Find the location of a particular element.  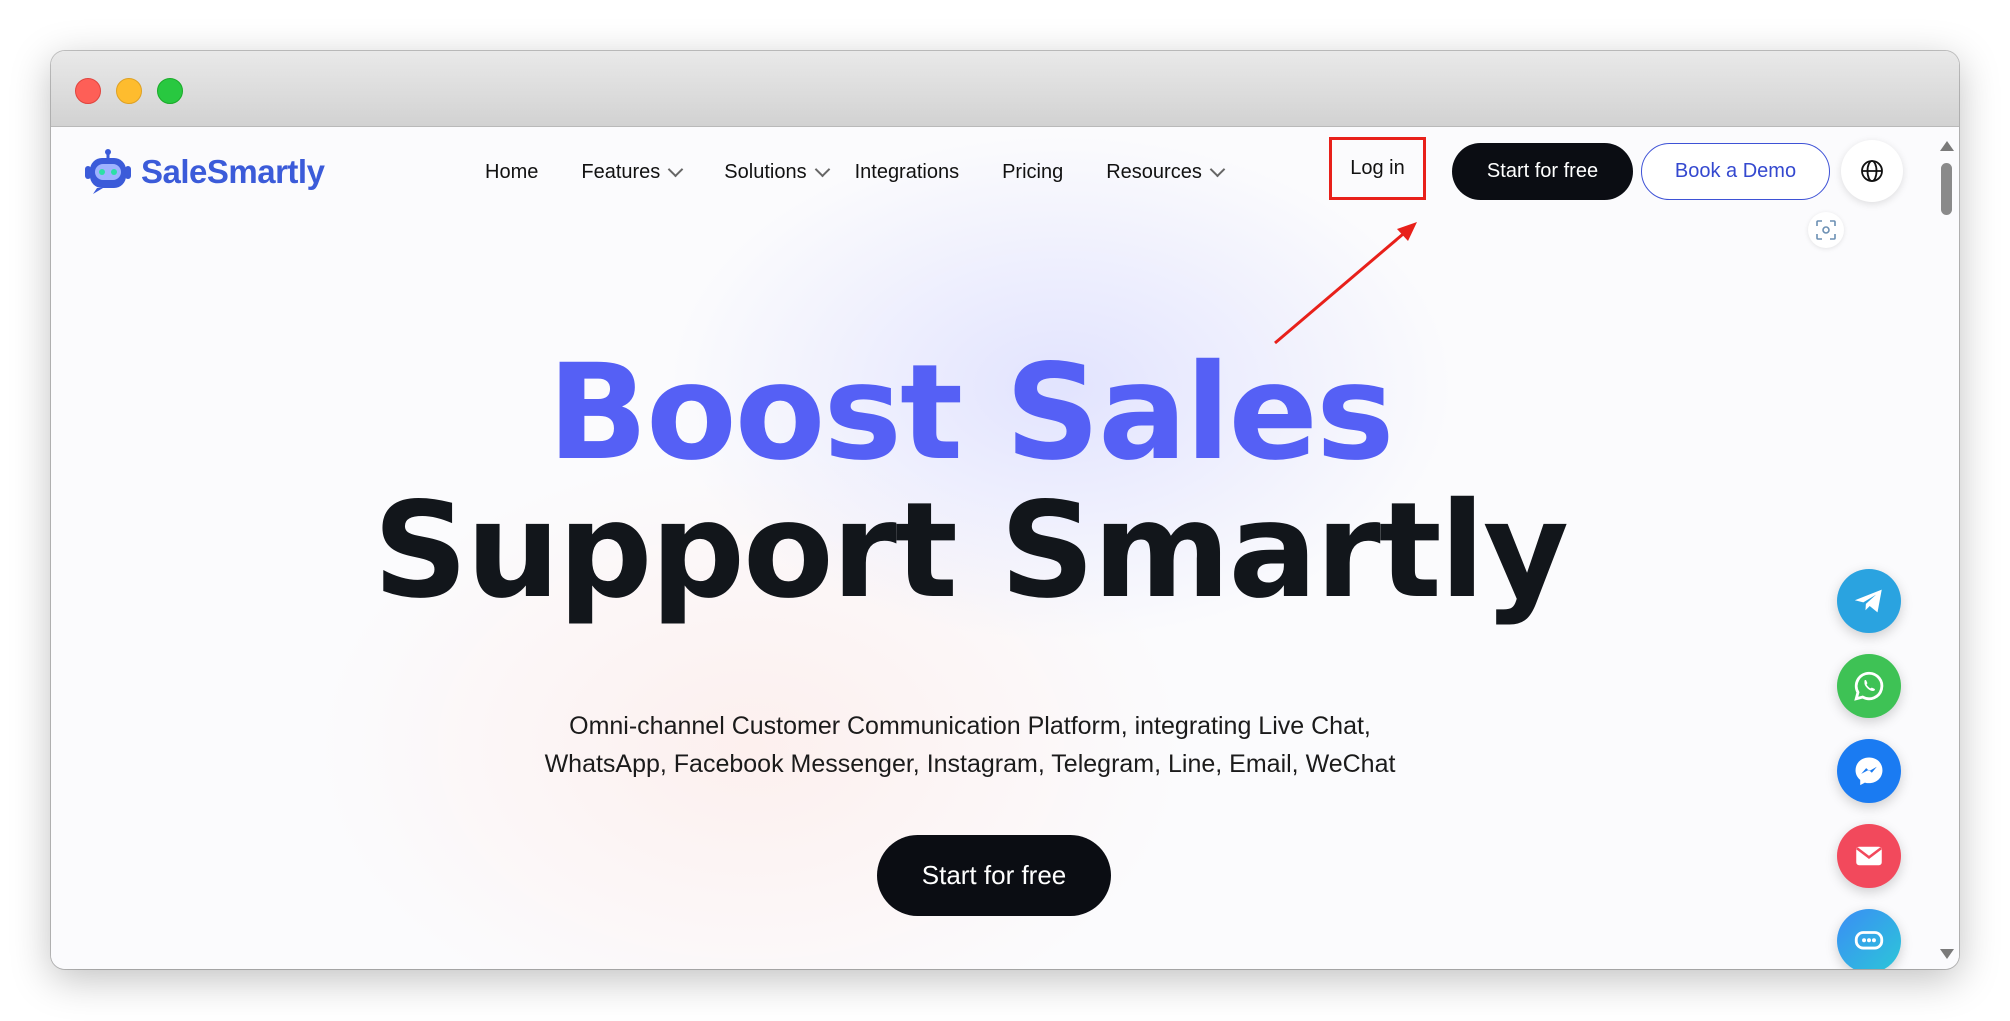

nav-item-label: Resources is located at coordinates (1154, 171).